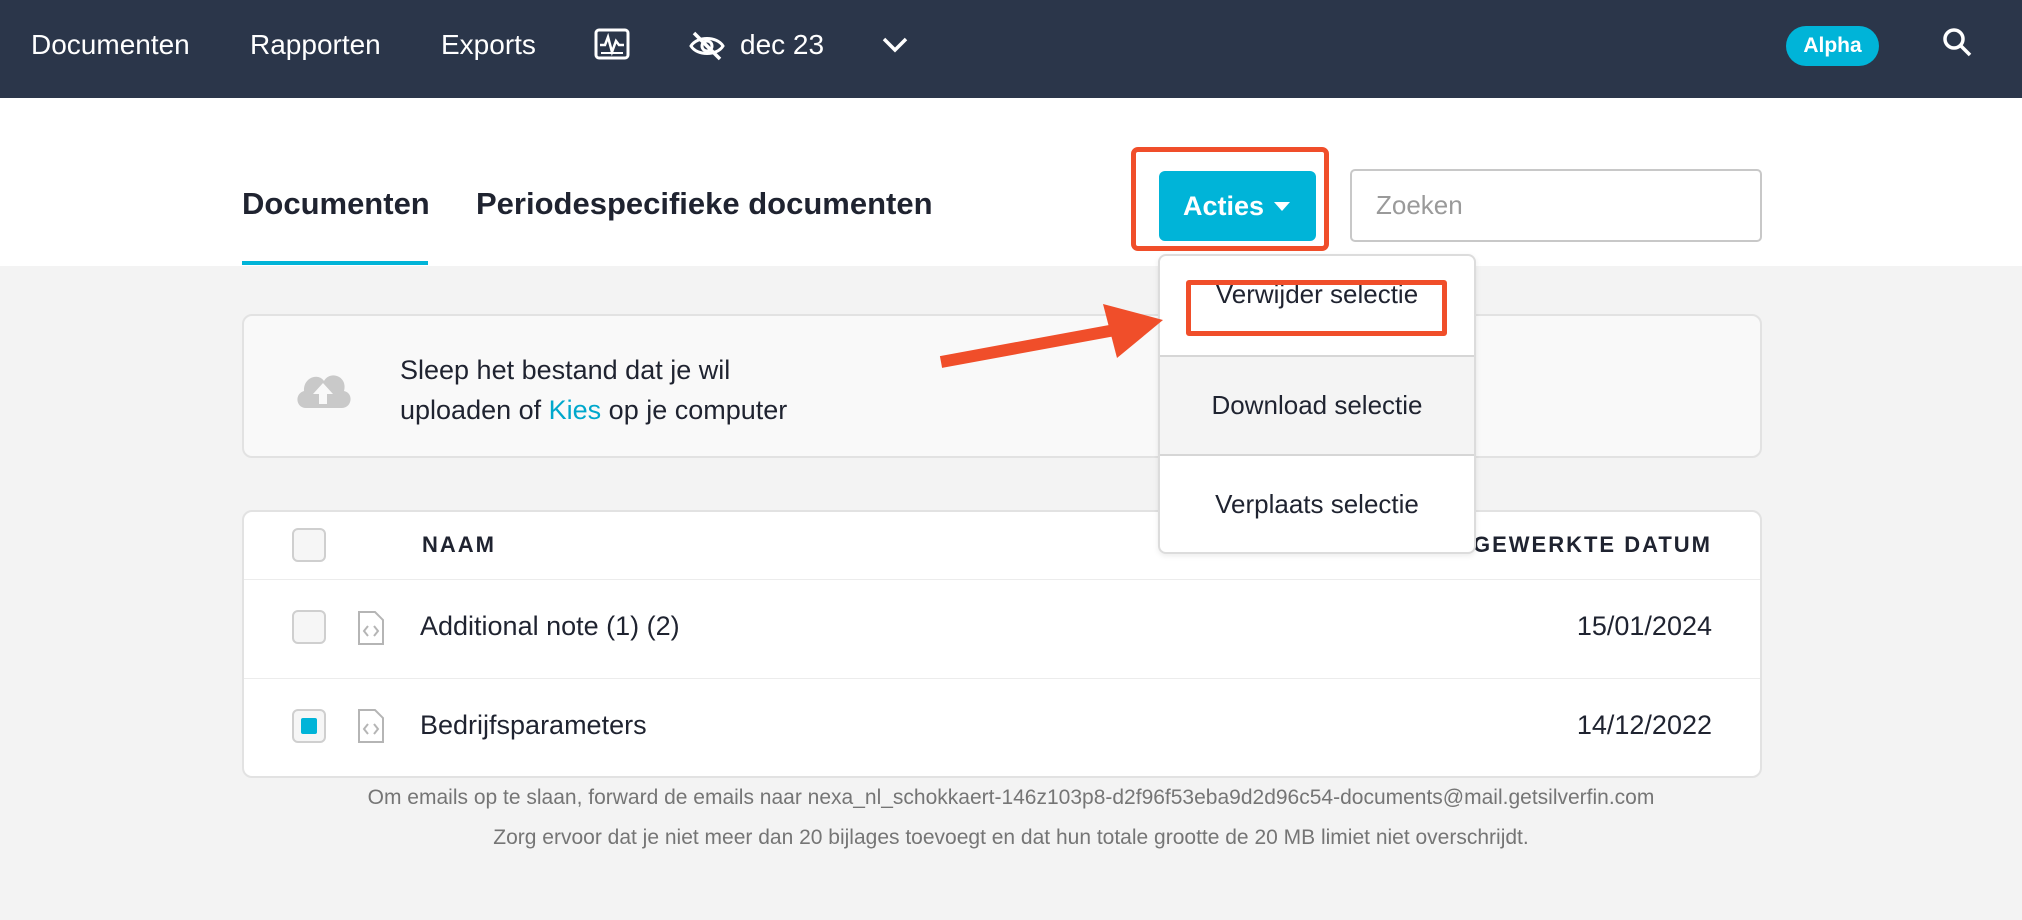 This screenshot has height=920, width=2022. Describe the element at coordinates (488, 49) in the screenshot. I see `nav-link-exports: Exports` at that location.